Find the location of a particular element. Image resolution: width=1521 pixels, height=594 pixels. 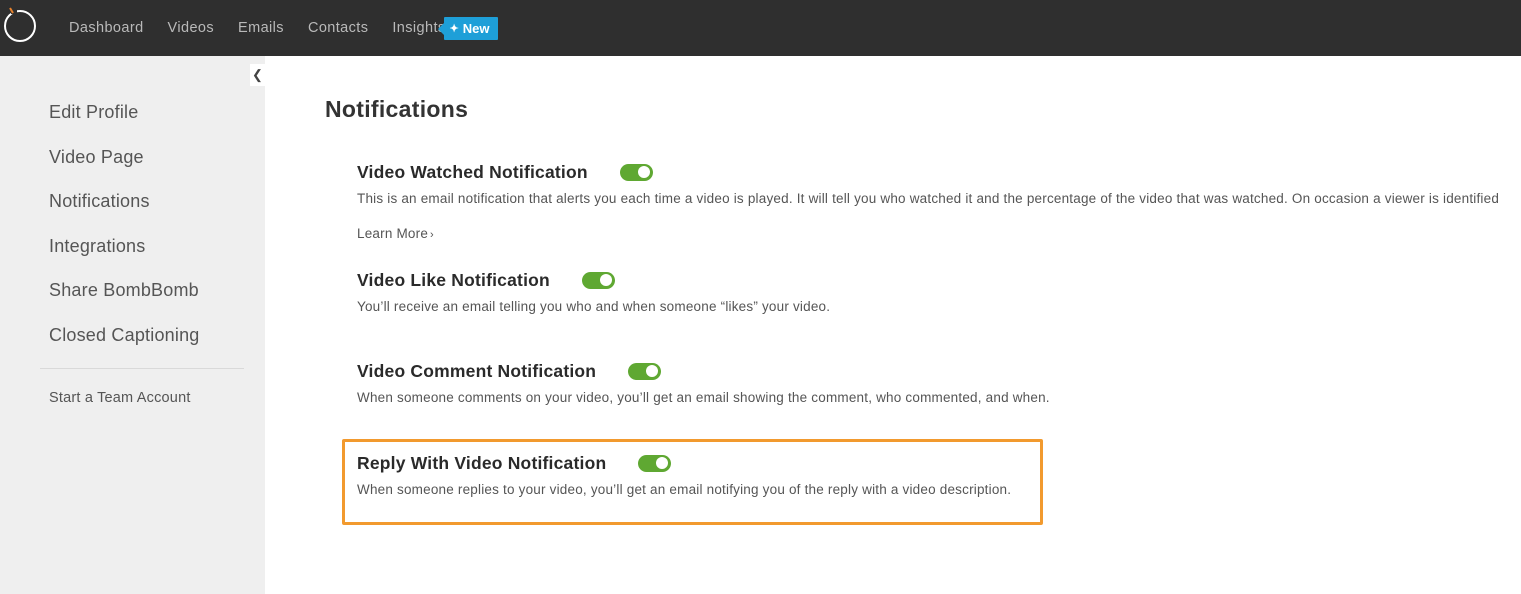

video-comment-toggle is located at coordinates (645, 371).